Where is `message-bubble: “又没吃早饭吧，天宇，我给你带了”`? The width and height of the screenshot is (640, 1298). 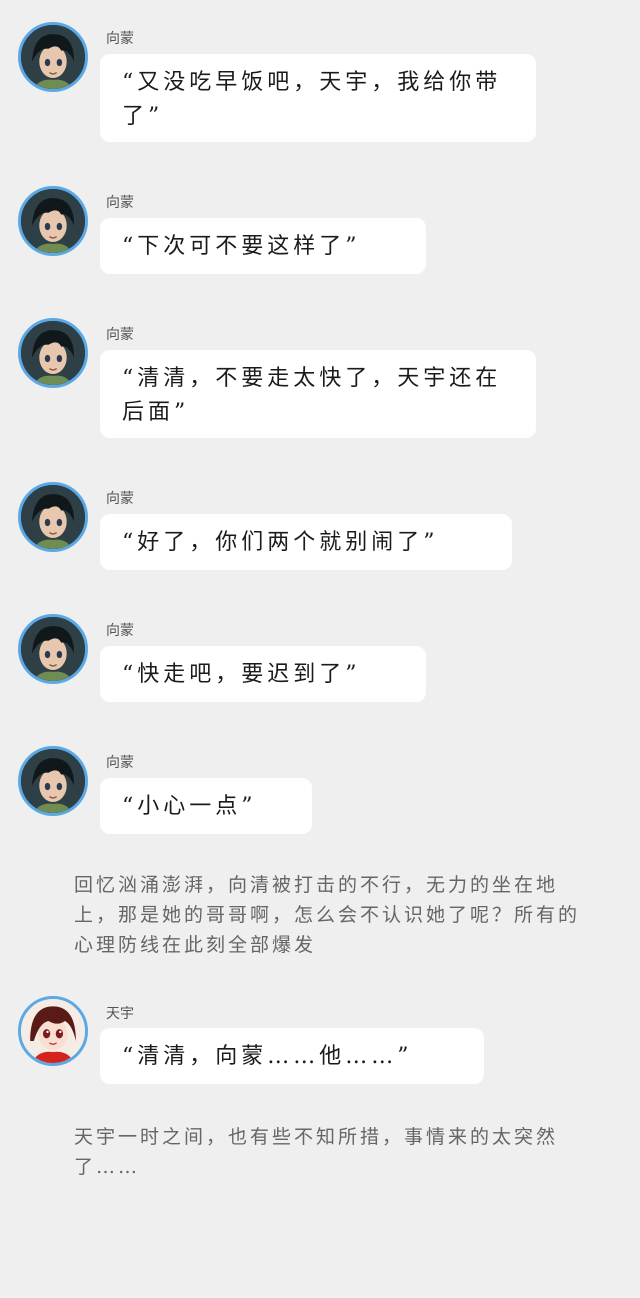
message-bubble: “又没吃早饭吧，天宇，我给你带了” is located at coordinates (318, 98).